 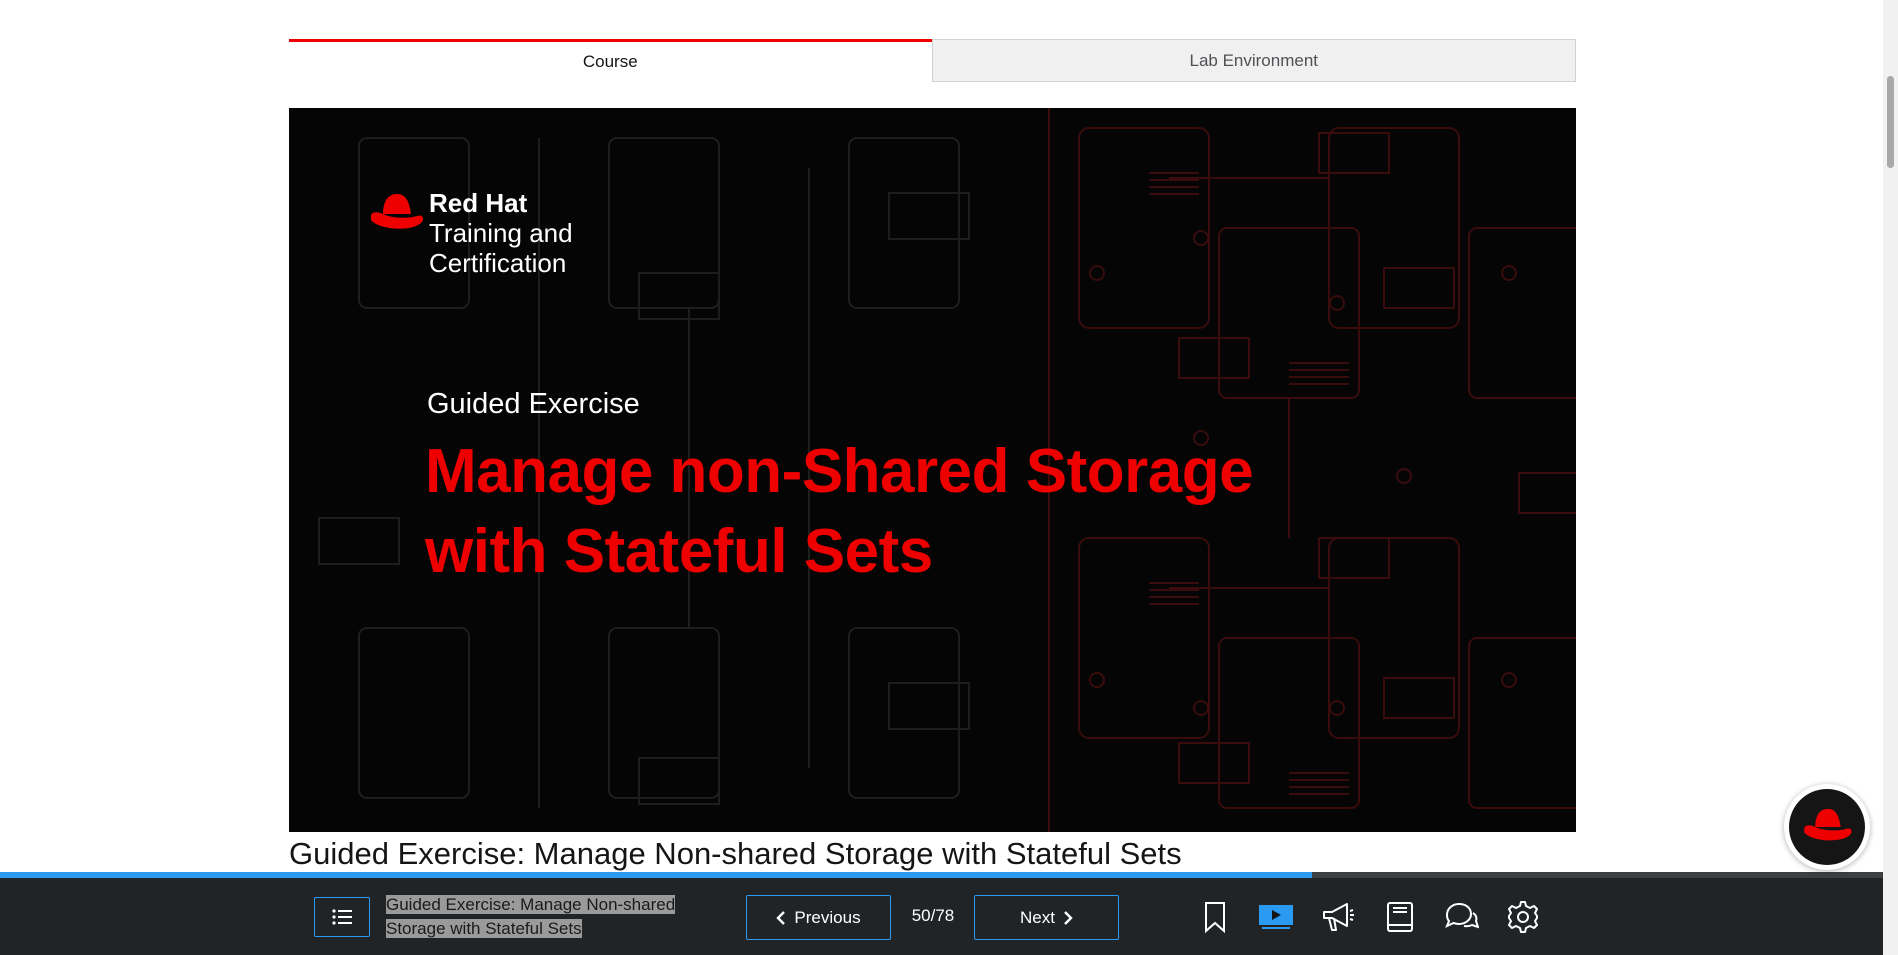 What do you see at coordinates (1037, 917) in the screenshot?
I see `next-button-label: Next` at bounding box center [1037, 917].